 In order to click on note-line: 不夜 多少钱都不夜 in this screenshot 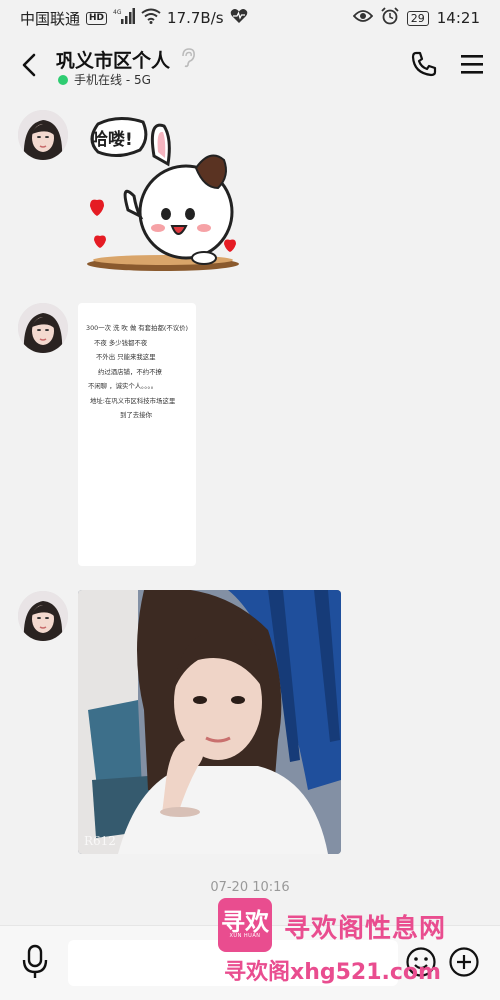, I will do `click(121, 342)`.